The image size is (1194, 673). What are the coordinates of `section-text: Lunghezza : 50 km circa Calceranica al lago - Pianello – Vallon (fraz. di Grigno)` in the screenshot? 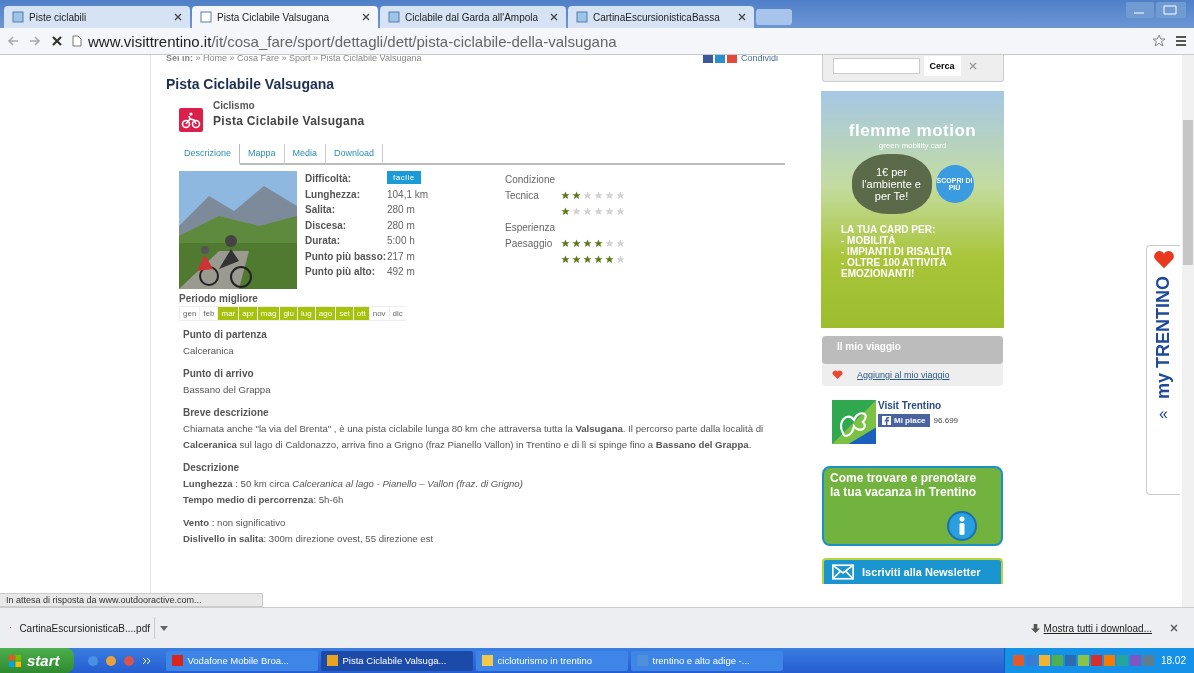 It's located at (353, 484).